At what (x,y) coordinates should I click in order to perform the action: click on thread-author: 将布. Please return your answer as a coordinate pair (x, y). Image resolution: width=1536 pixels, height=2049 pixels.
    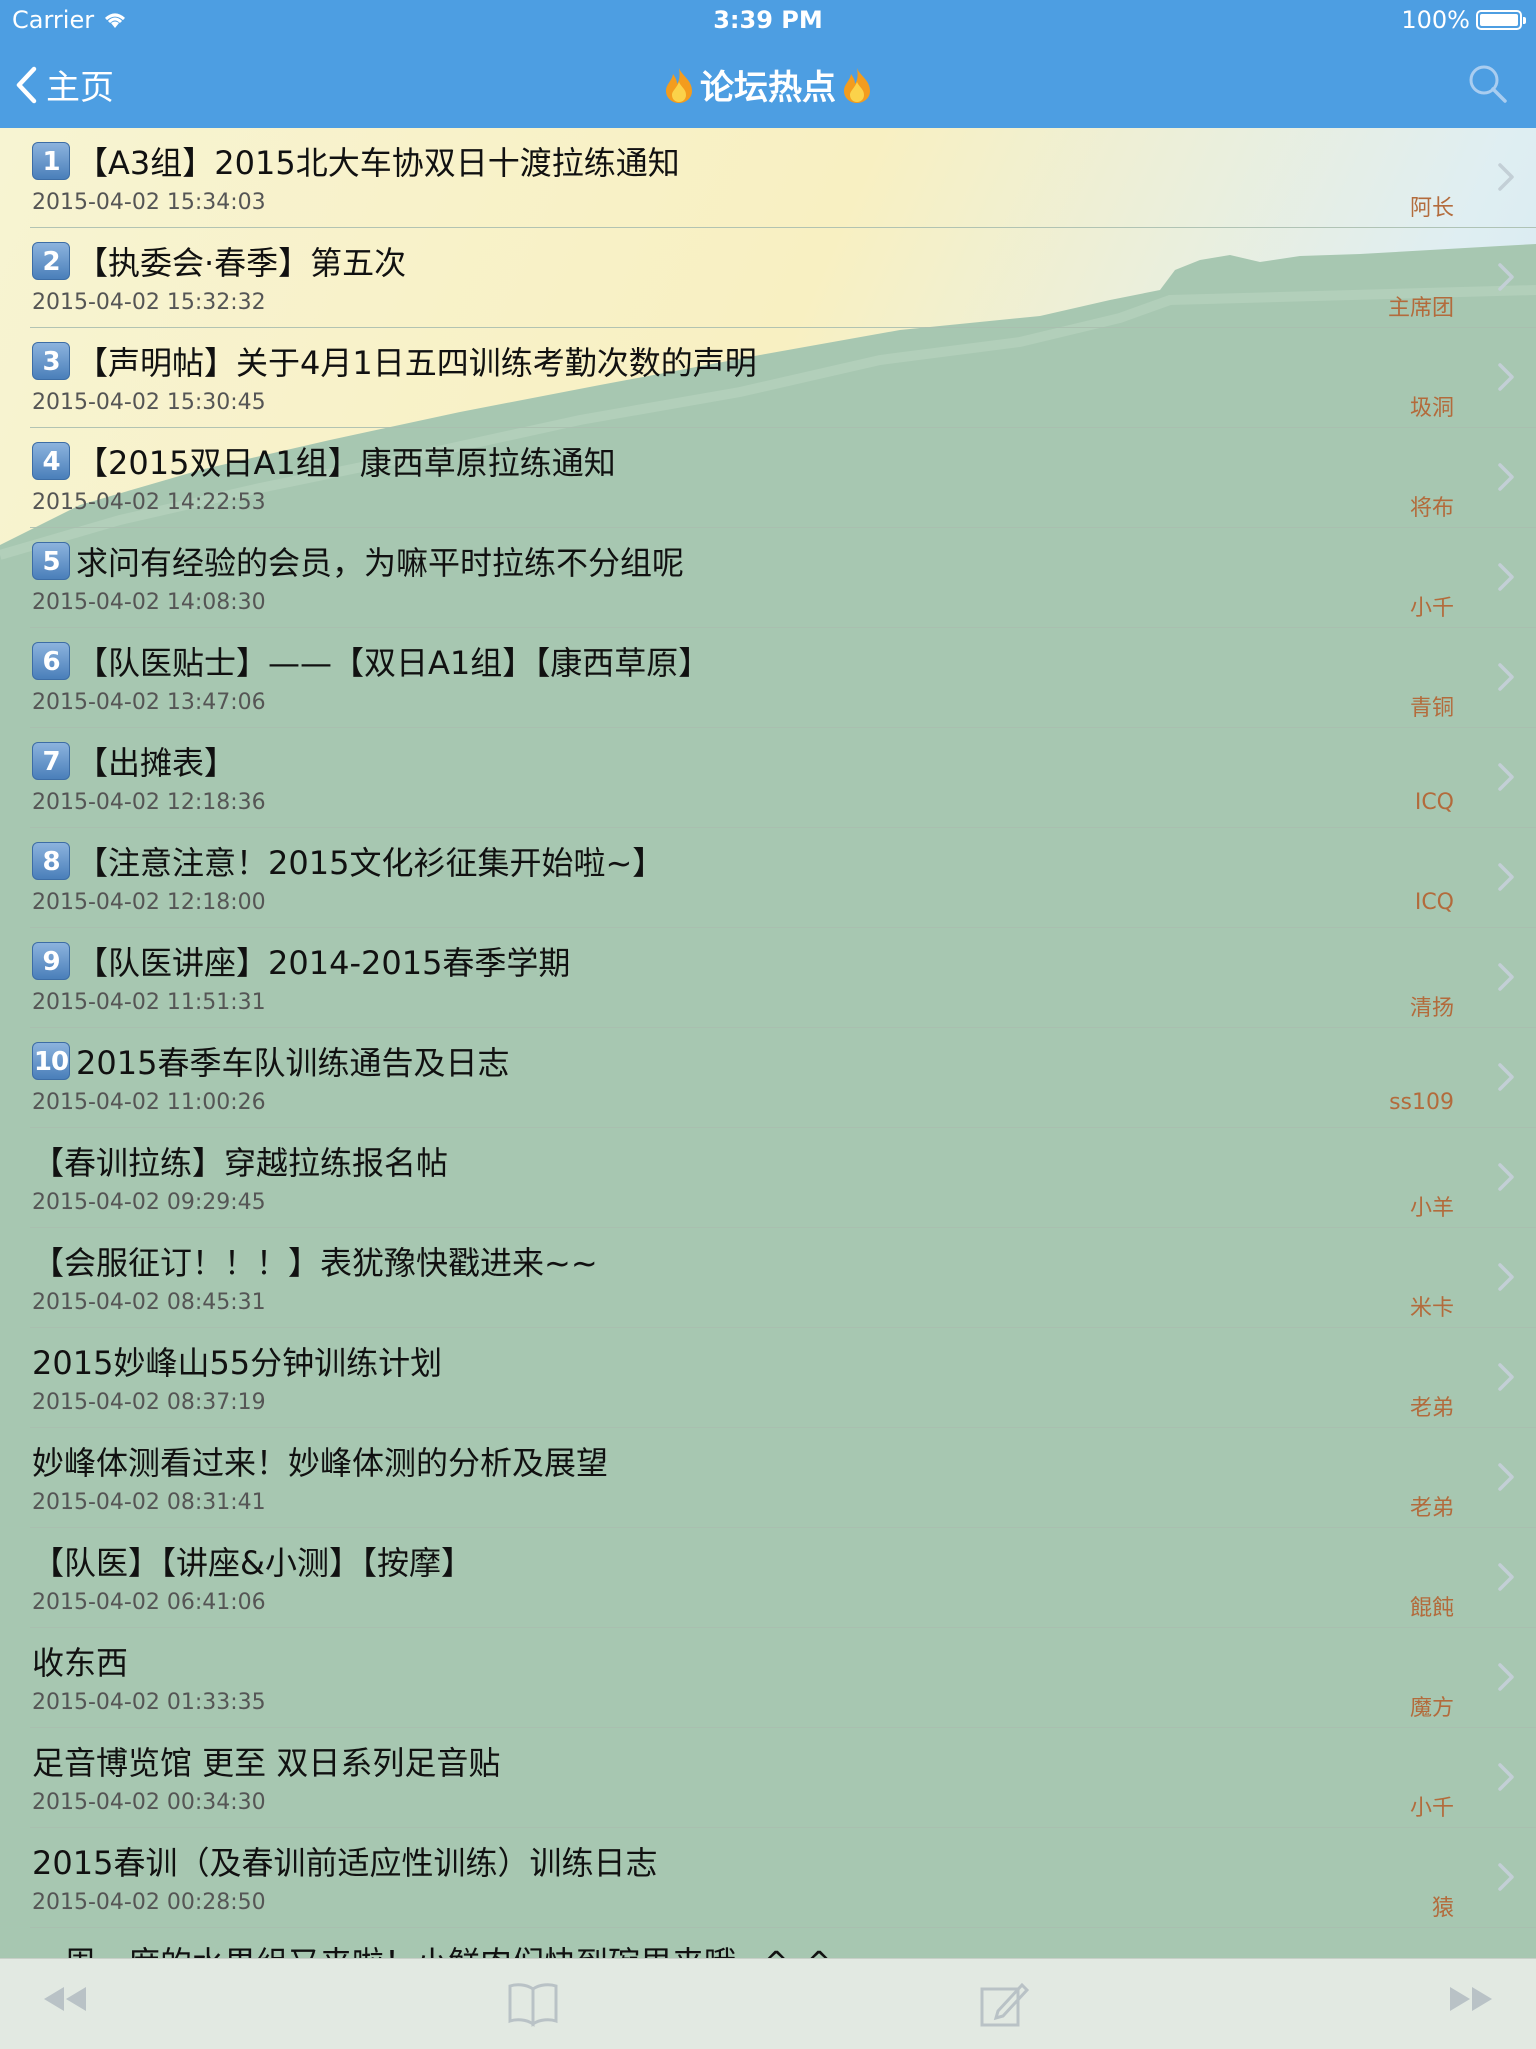
    Looking at the image, I should click on (1431, 508).